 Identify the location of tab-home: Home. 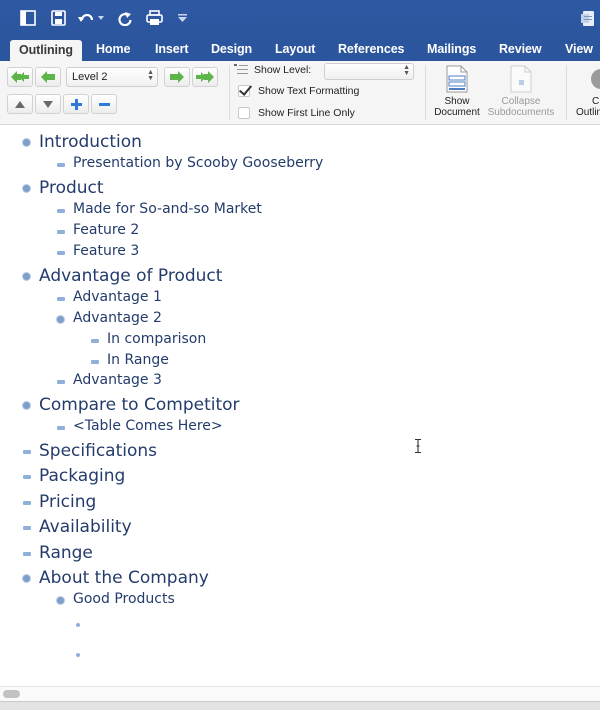
(113, 49).